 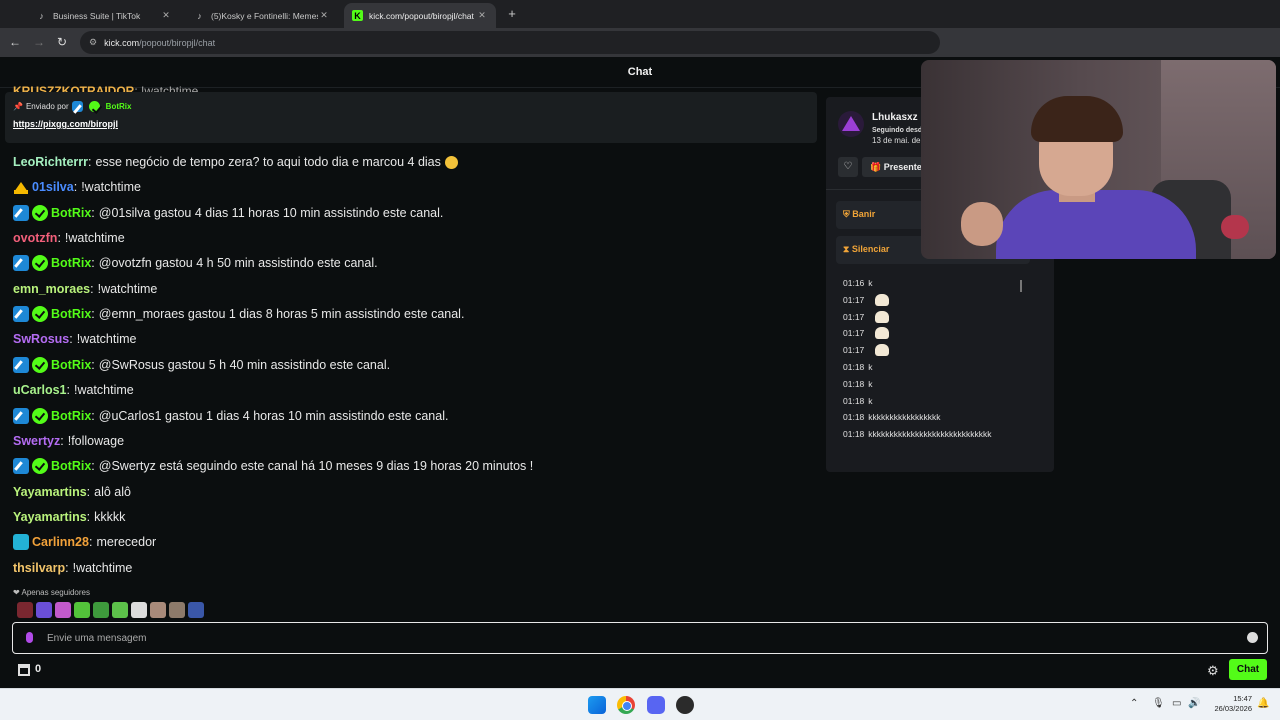 I want to click on history-text: k, so click(x=870, y=367).